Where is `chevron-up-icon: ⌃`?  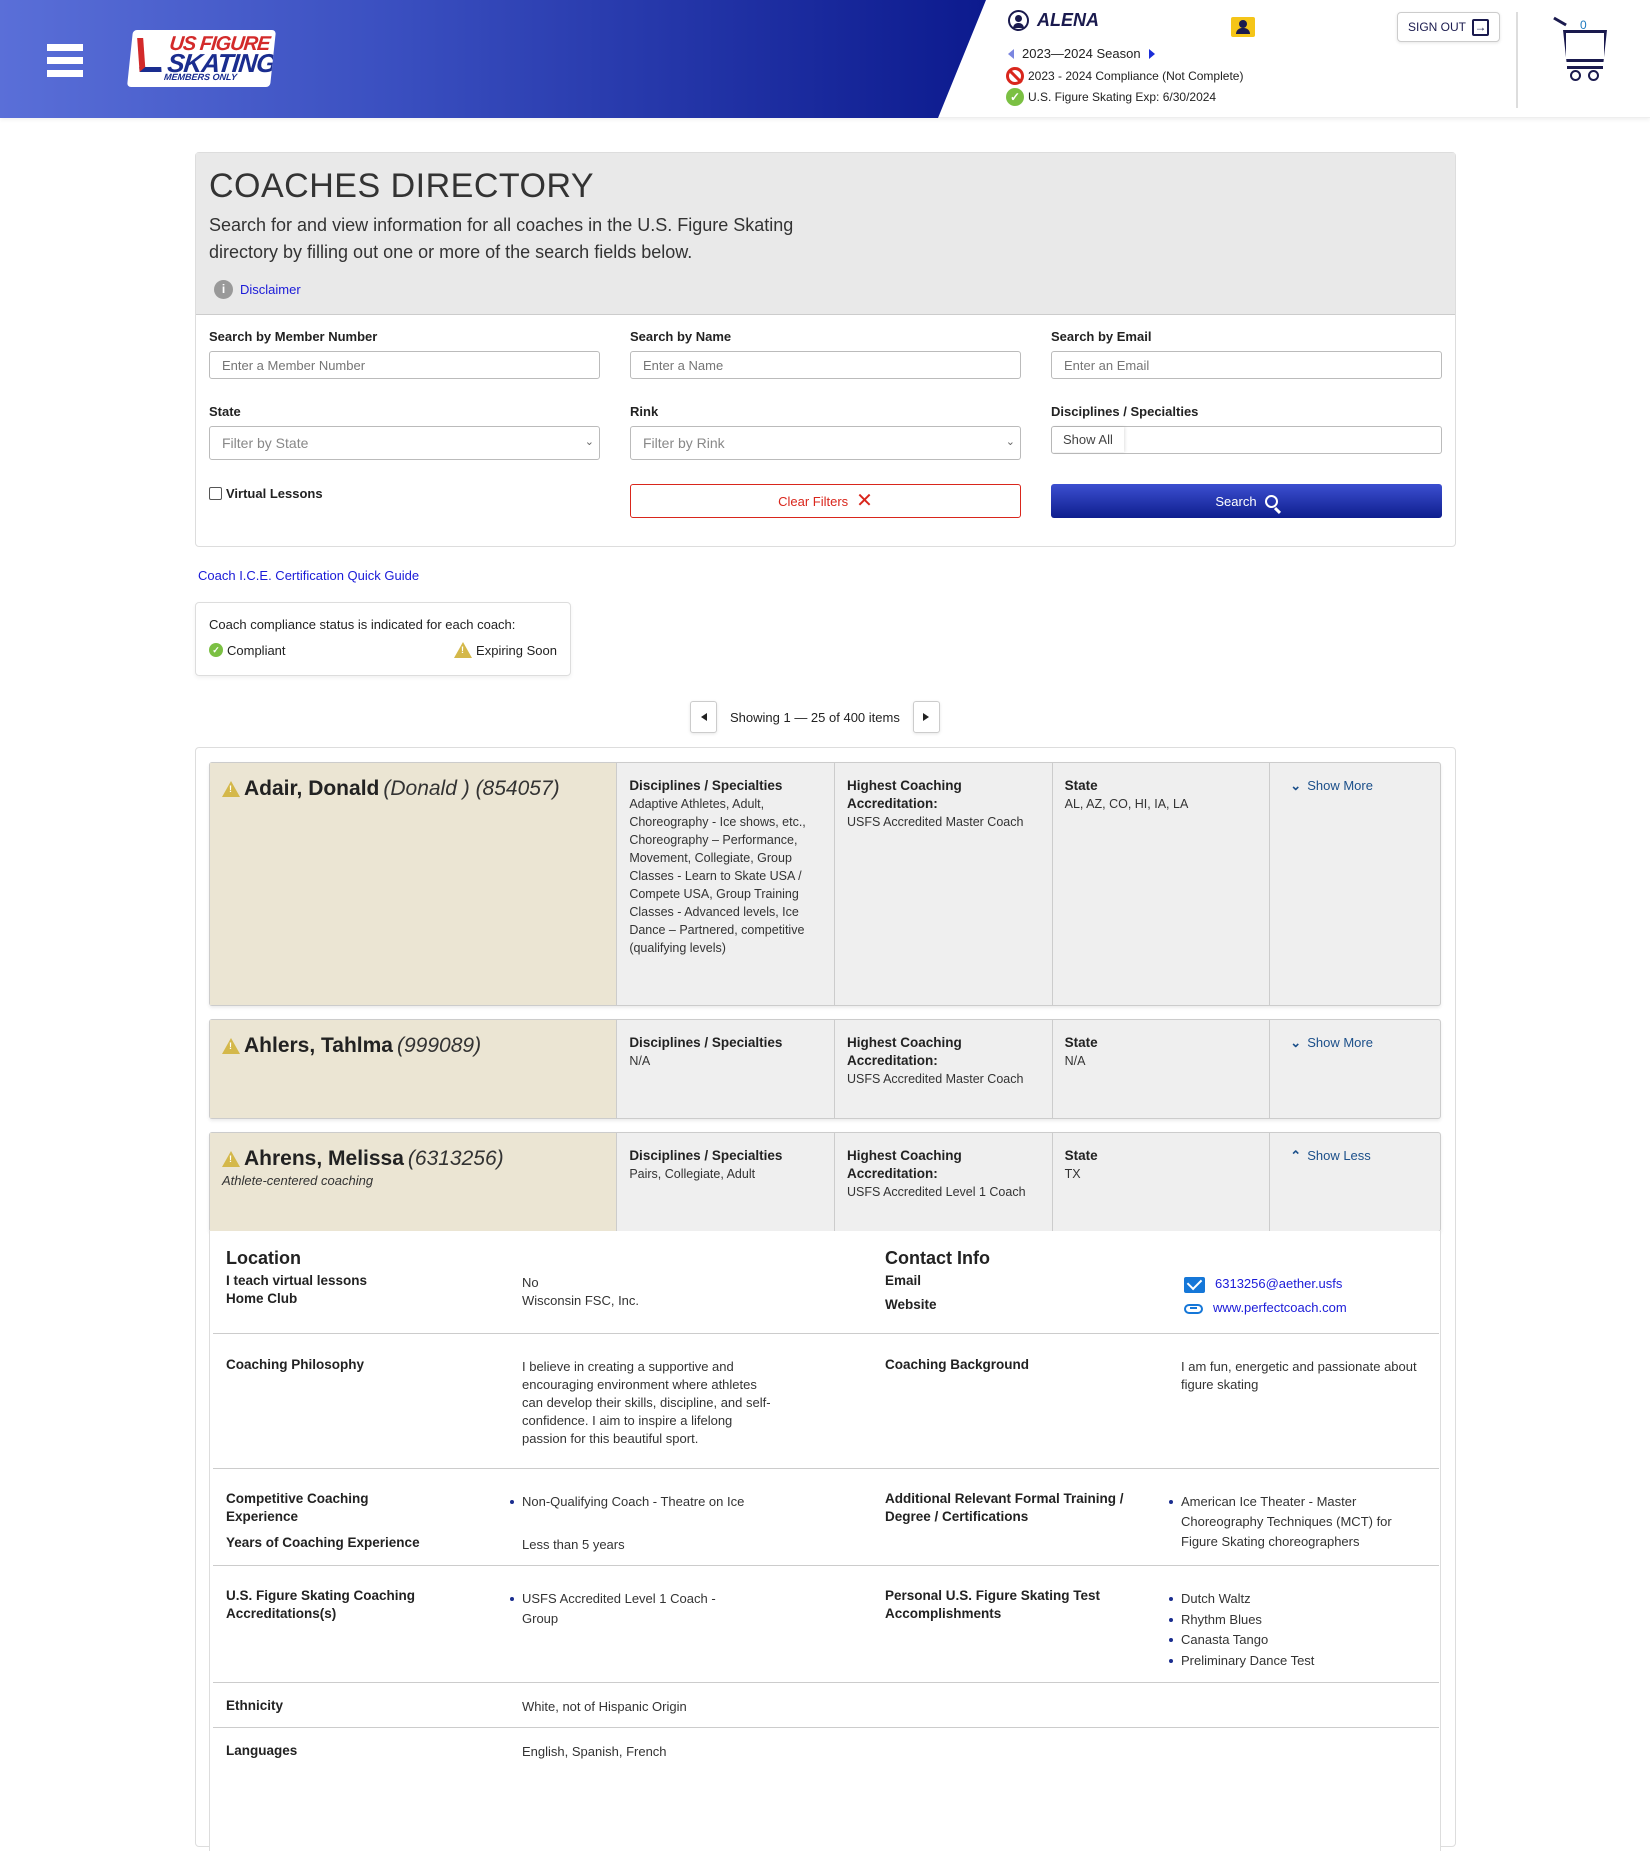 chevron-up-icon: ⌃ is located at coordinates (1296, 1155).